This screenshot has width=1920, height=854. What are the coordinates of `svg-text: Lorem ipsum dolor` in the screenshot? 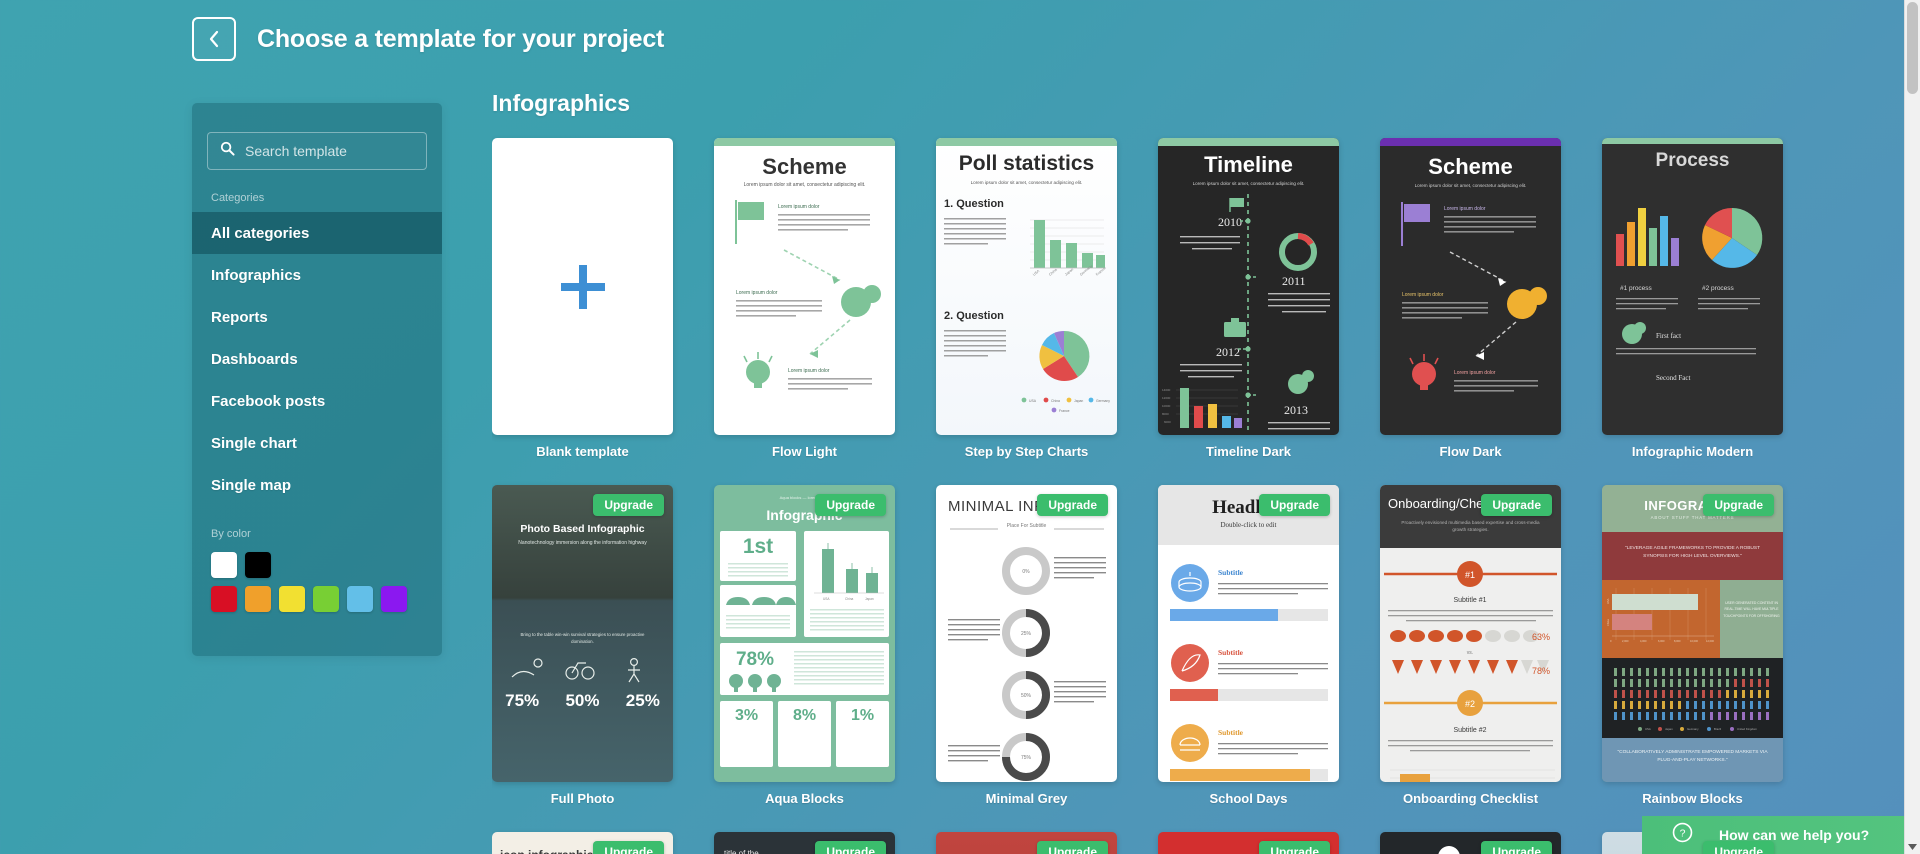 It's located at (1423, 295).